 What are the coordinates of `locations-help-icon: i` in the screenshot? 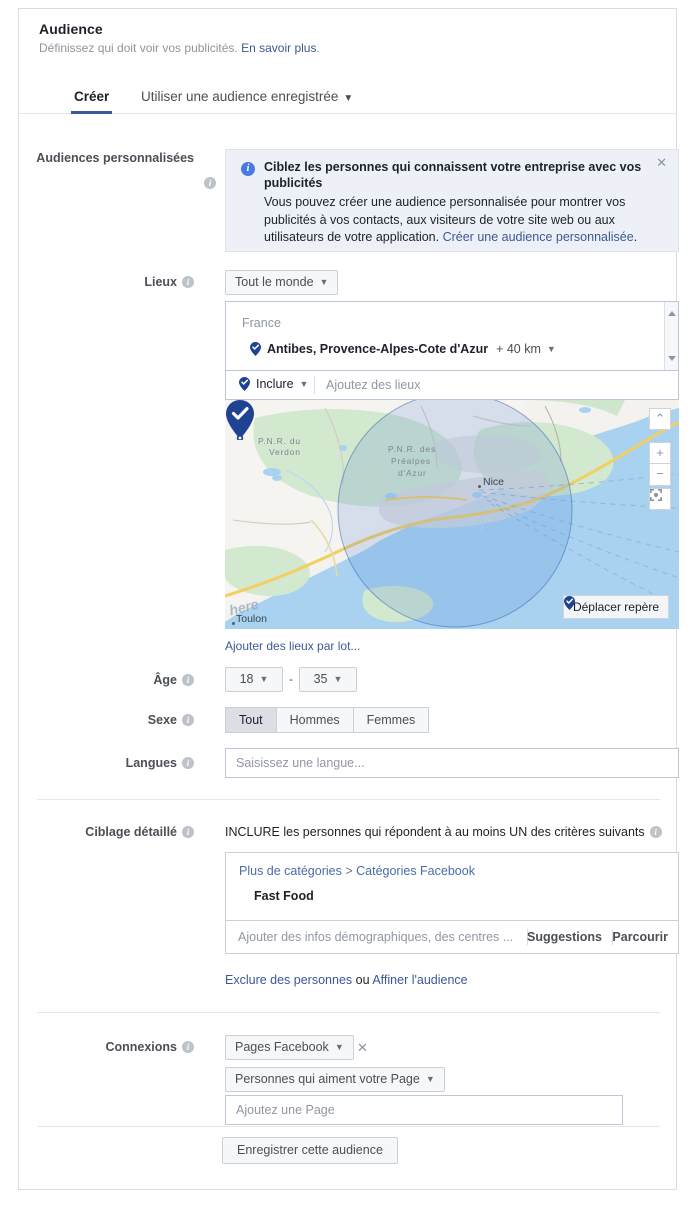 It's located at (188, 282).